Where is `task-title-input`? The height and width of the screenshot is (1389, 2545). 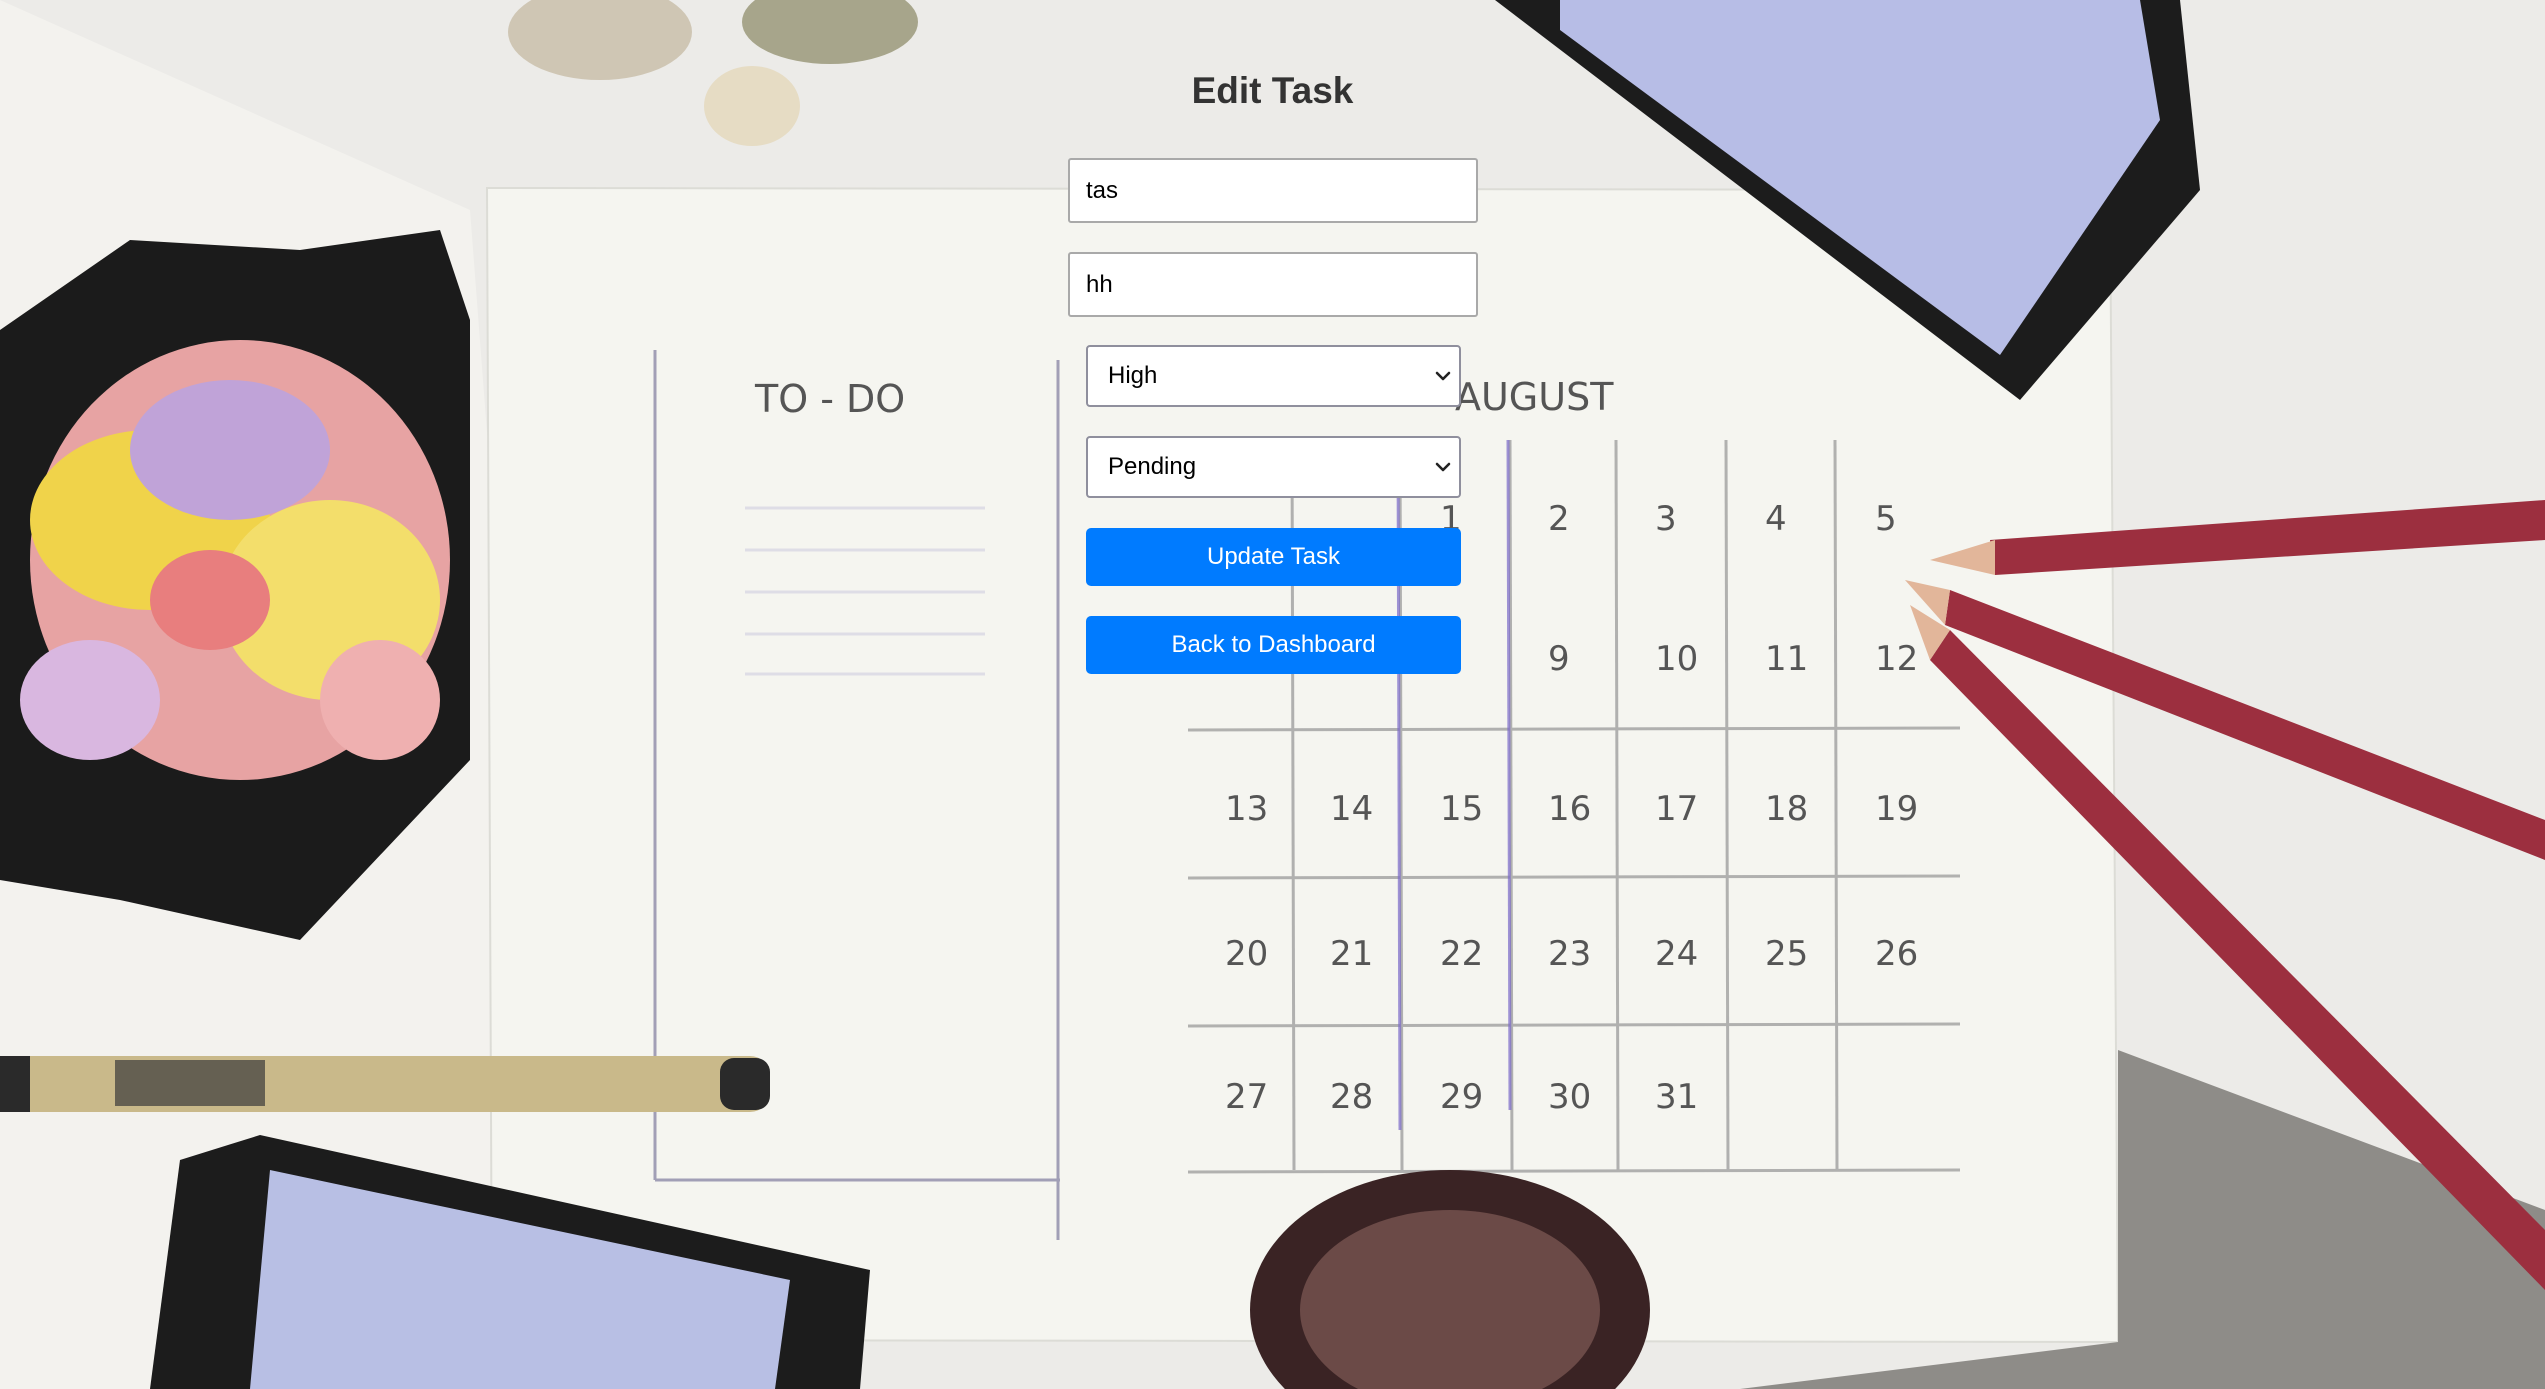 task-title-input is located at coordinates (1273, 190).